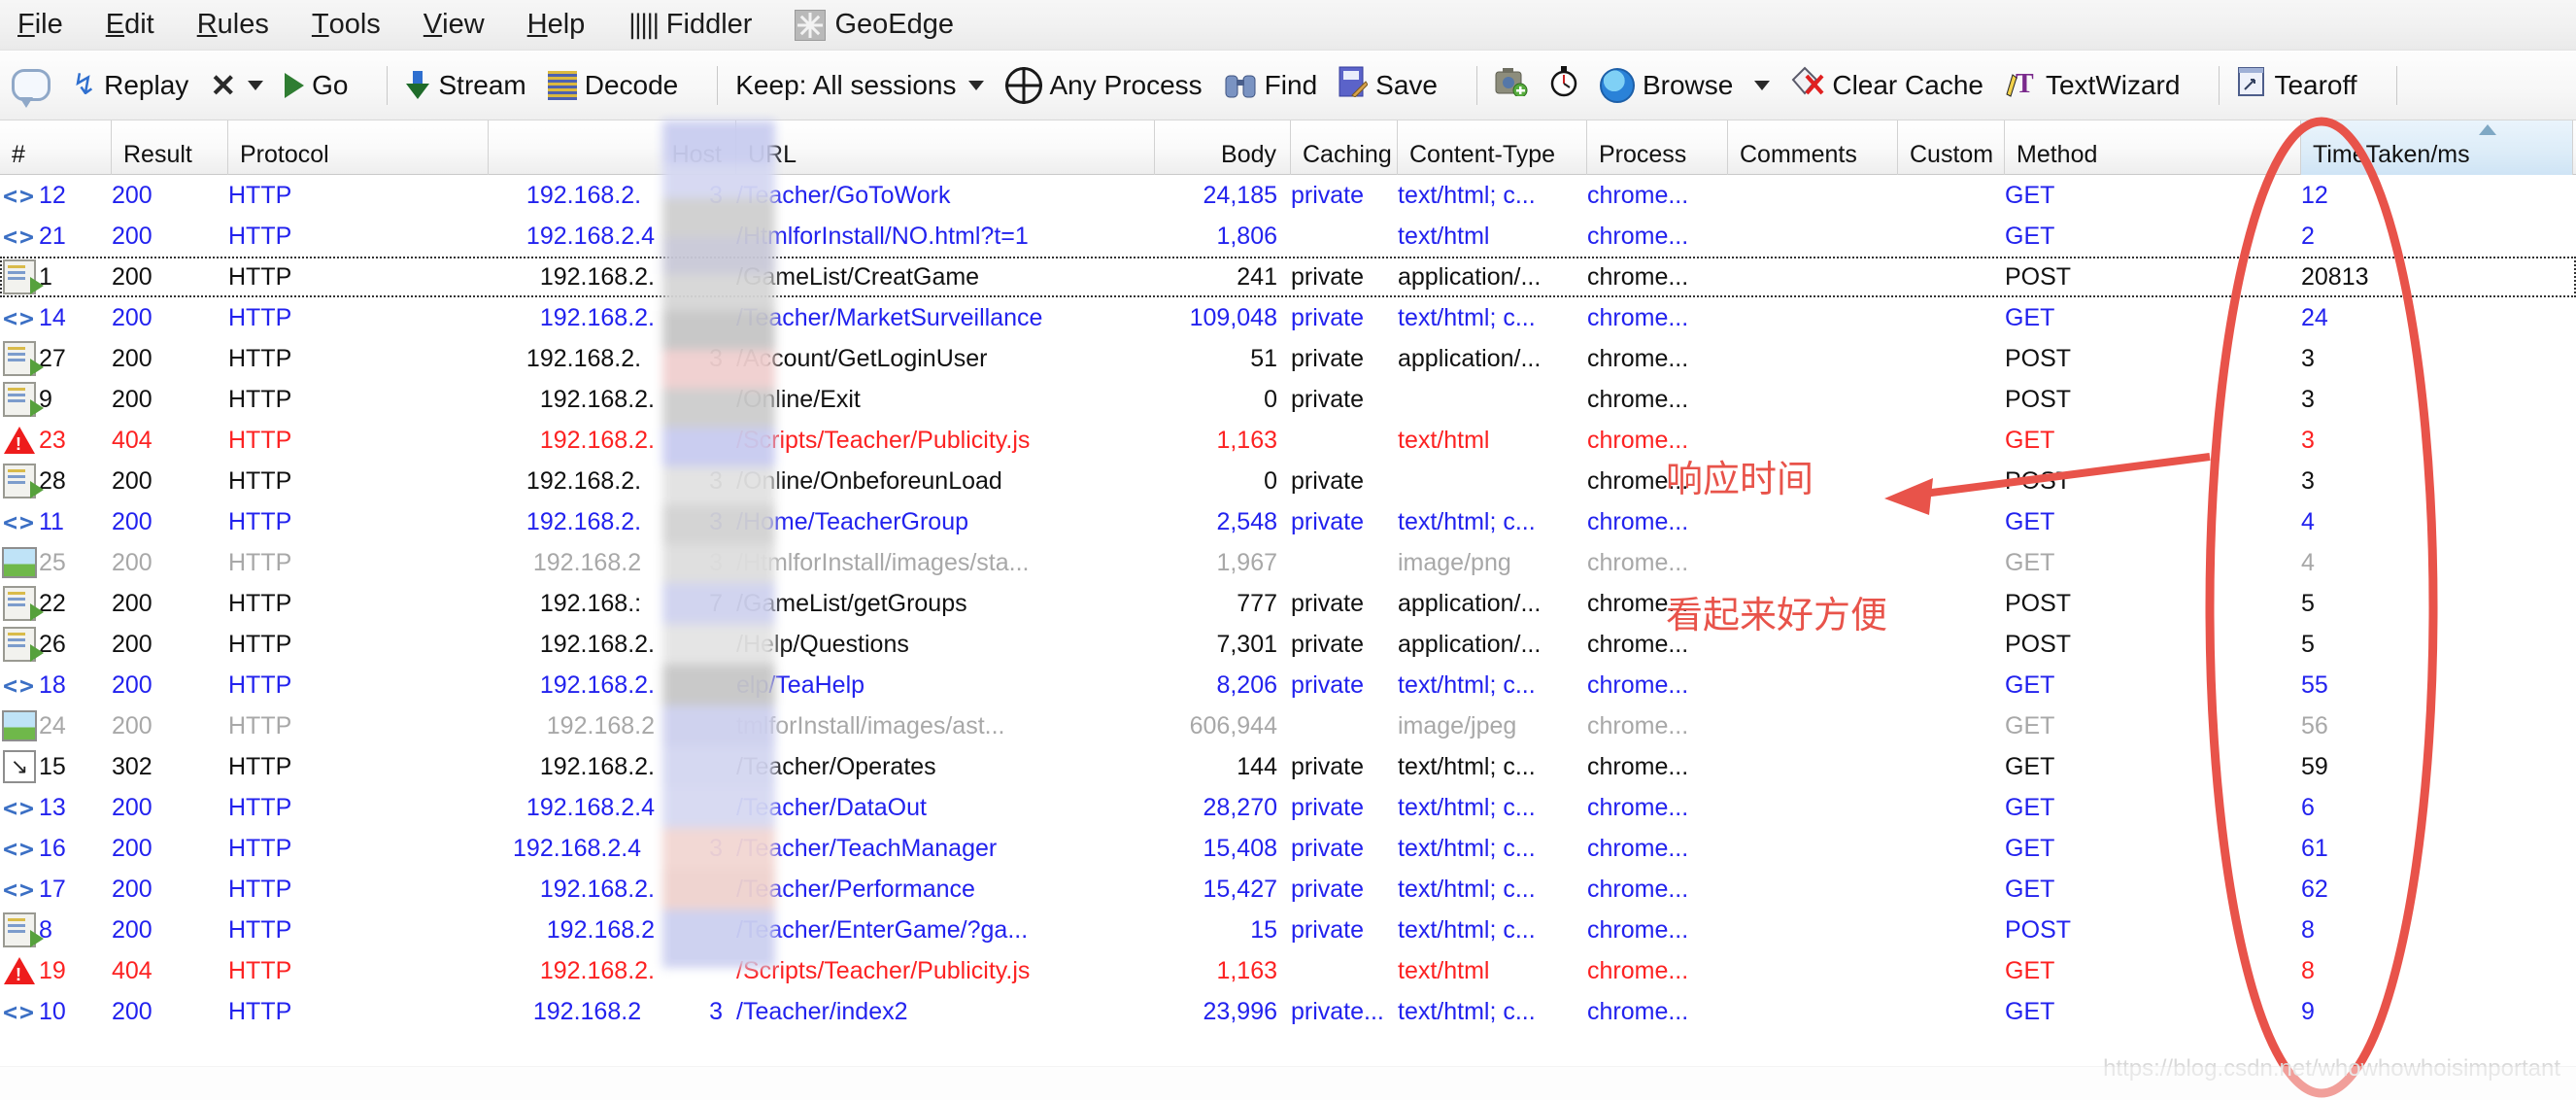  I want to click on keep-sessions-dropdown: Keep: All sessions, so click(859, 85).